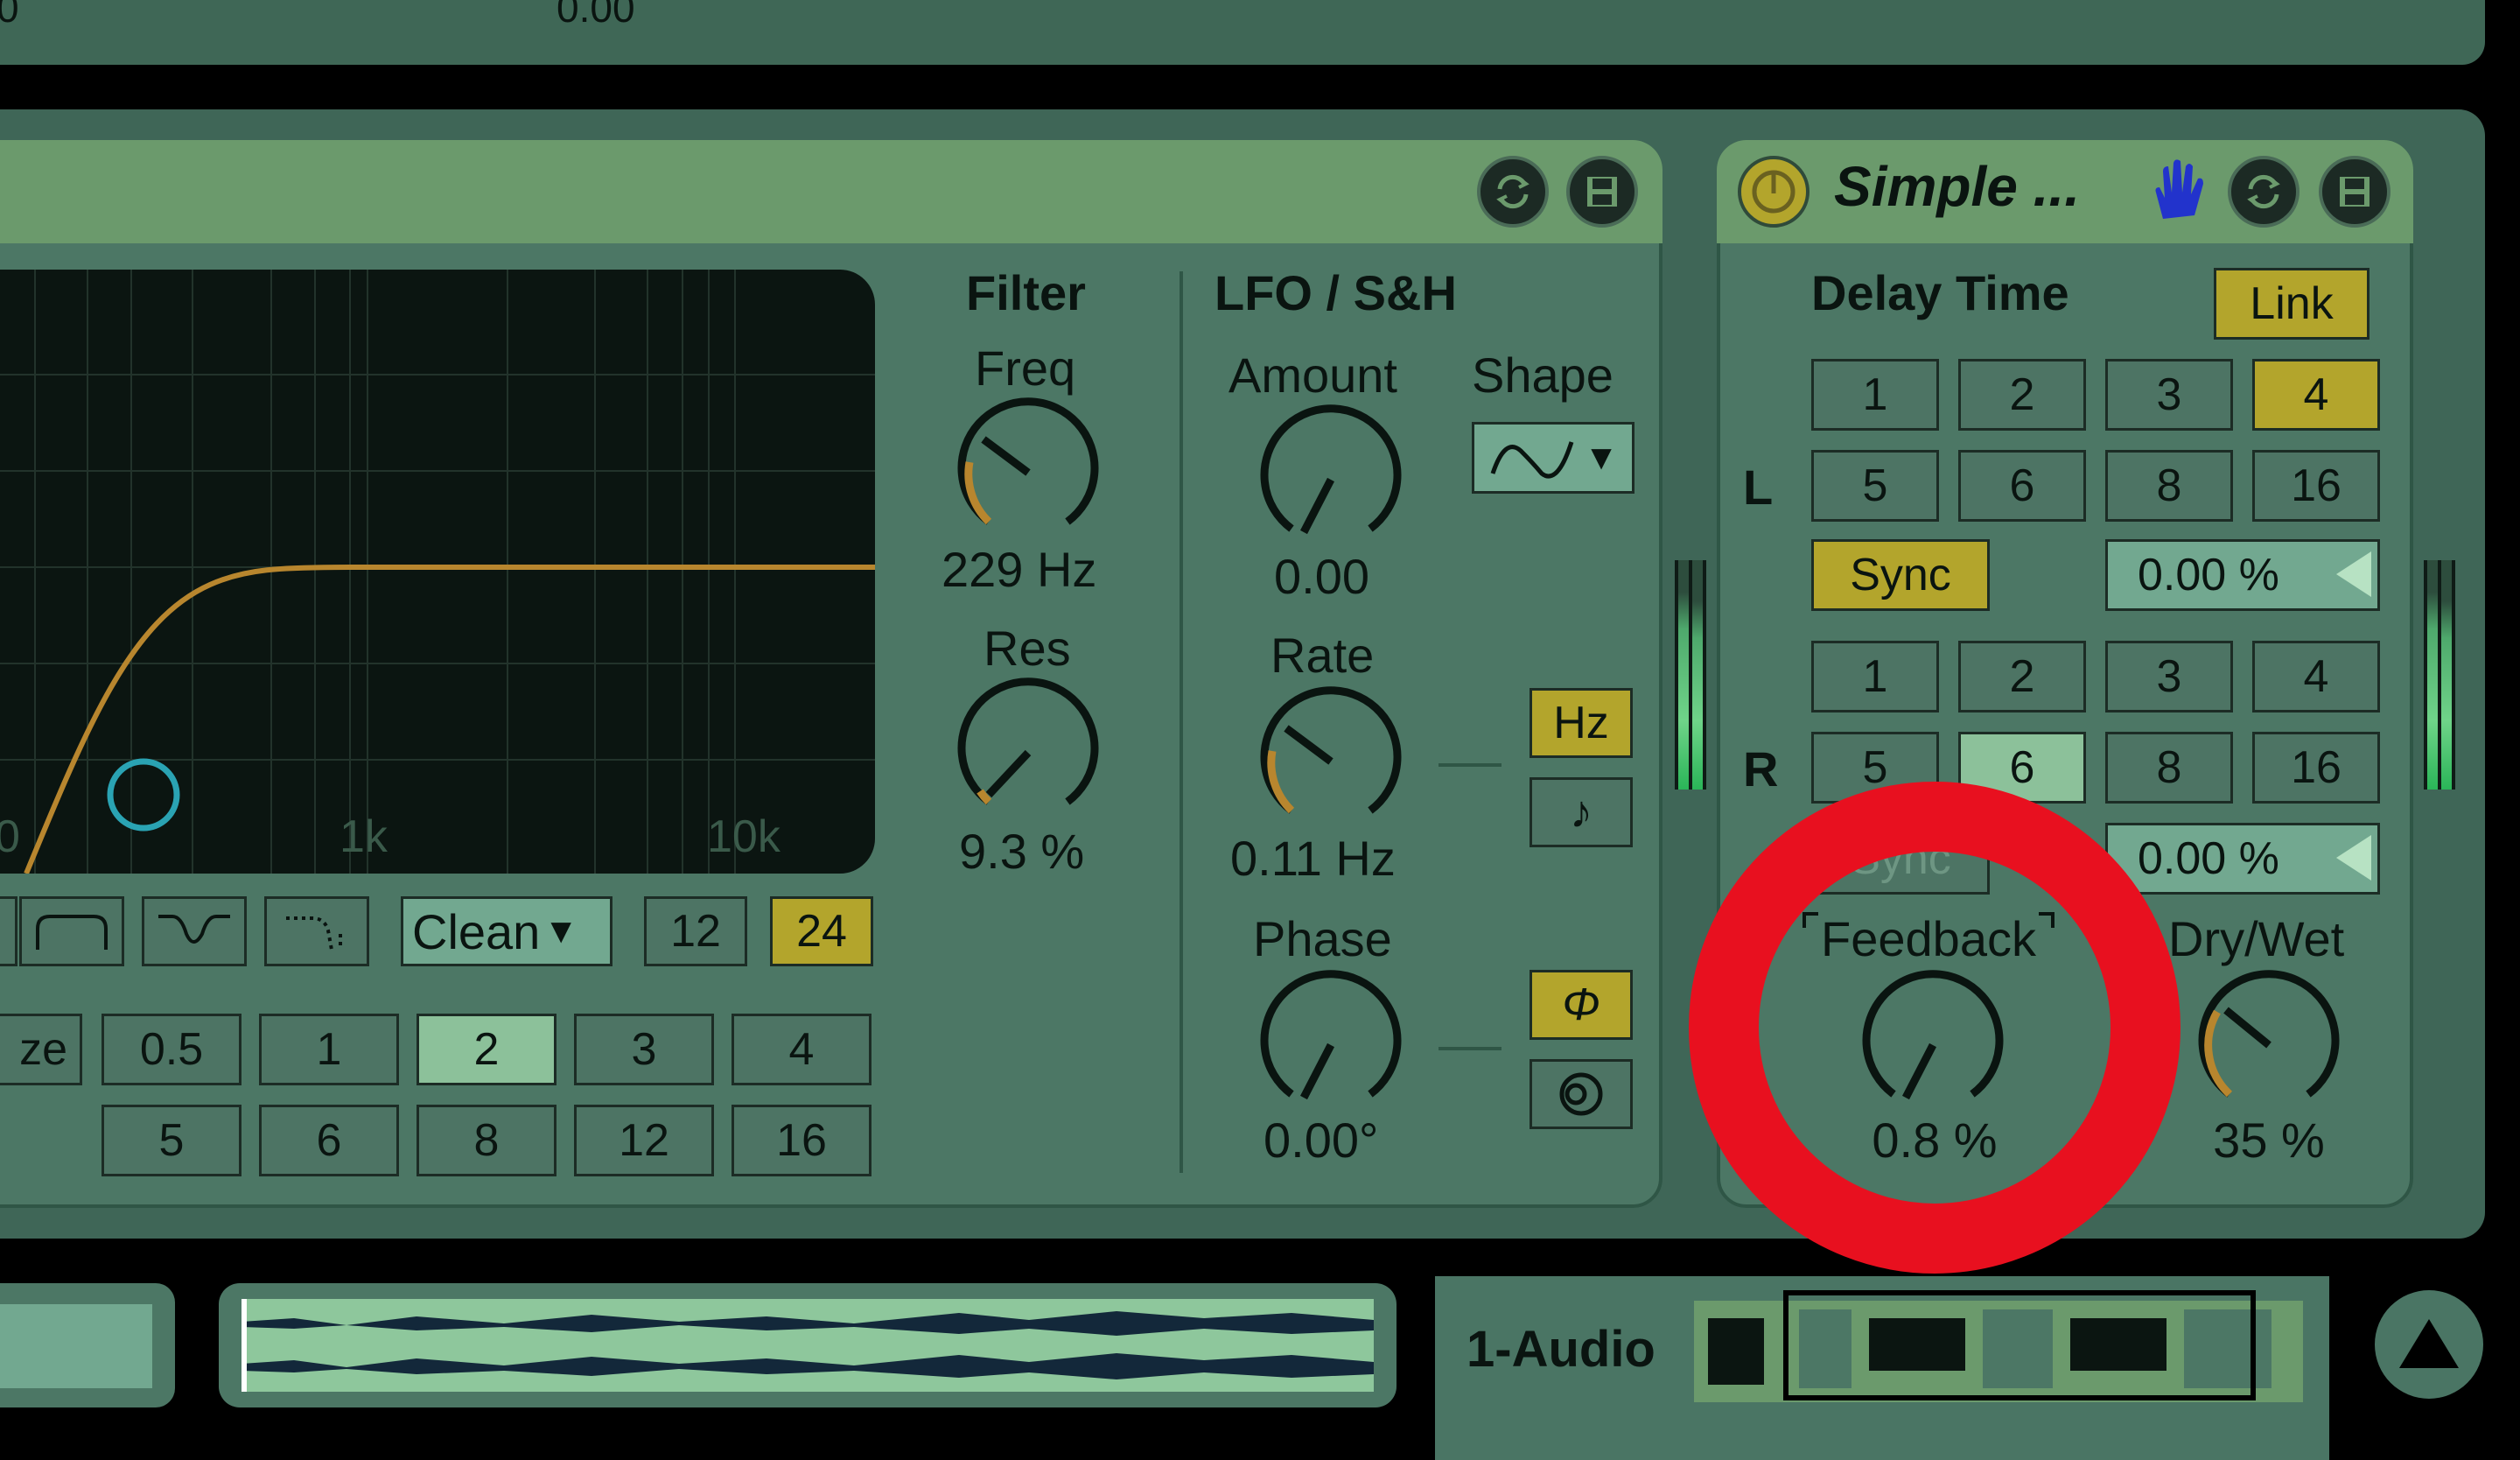  I want to click on amount-value: 0.00, so click(1321, 576).